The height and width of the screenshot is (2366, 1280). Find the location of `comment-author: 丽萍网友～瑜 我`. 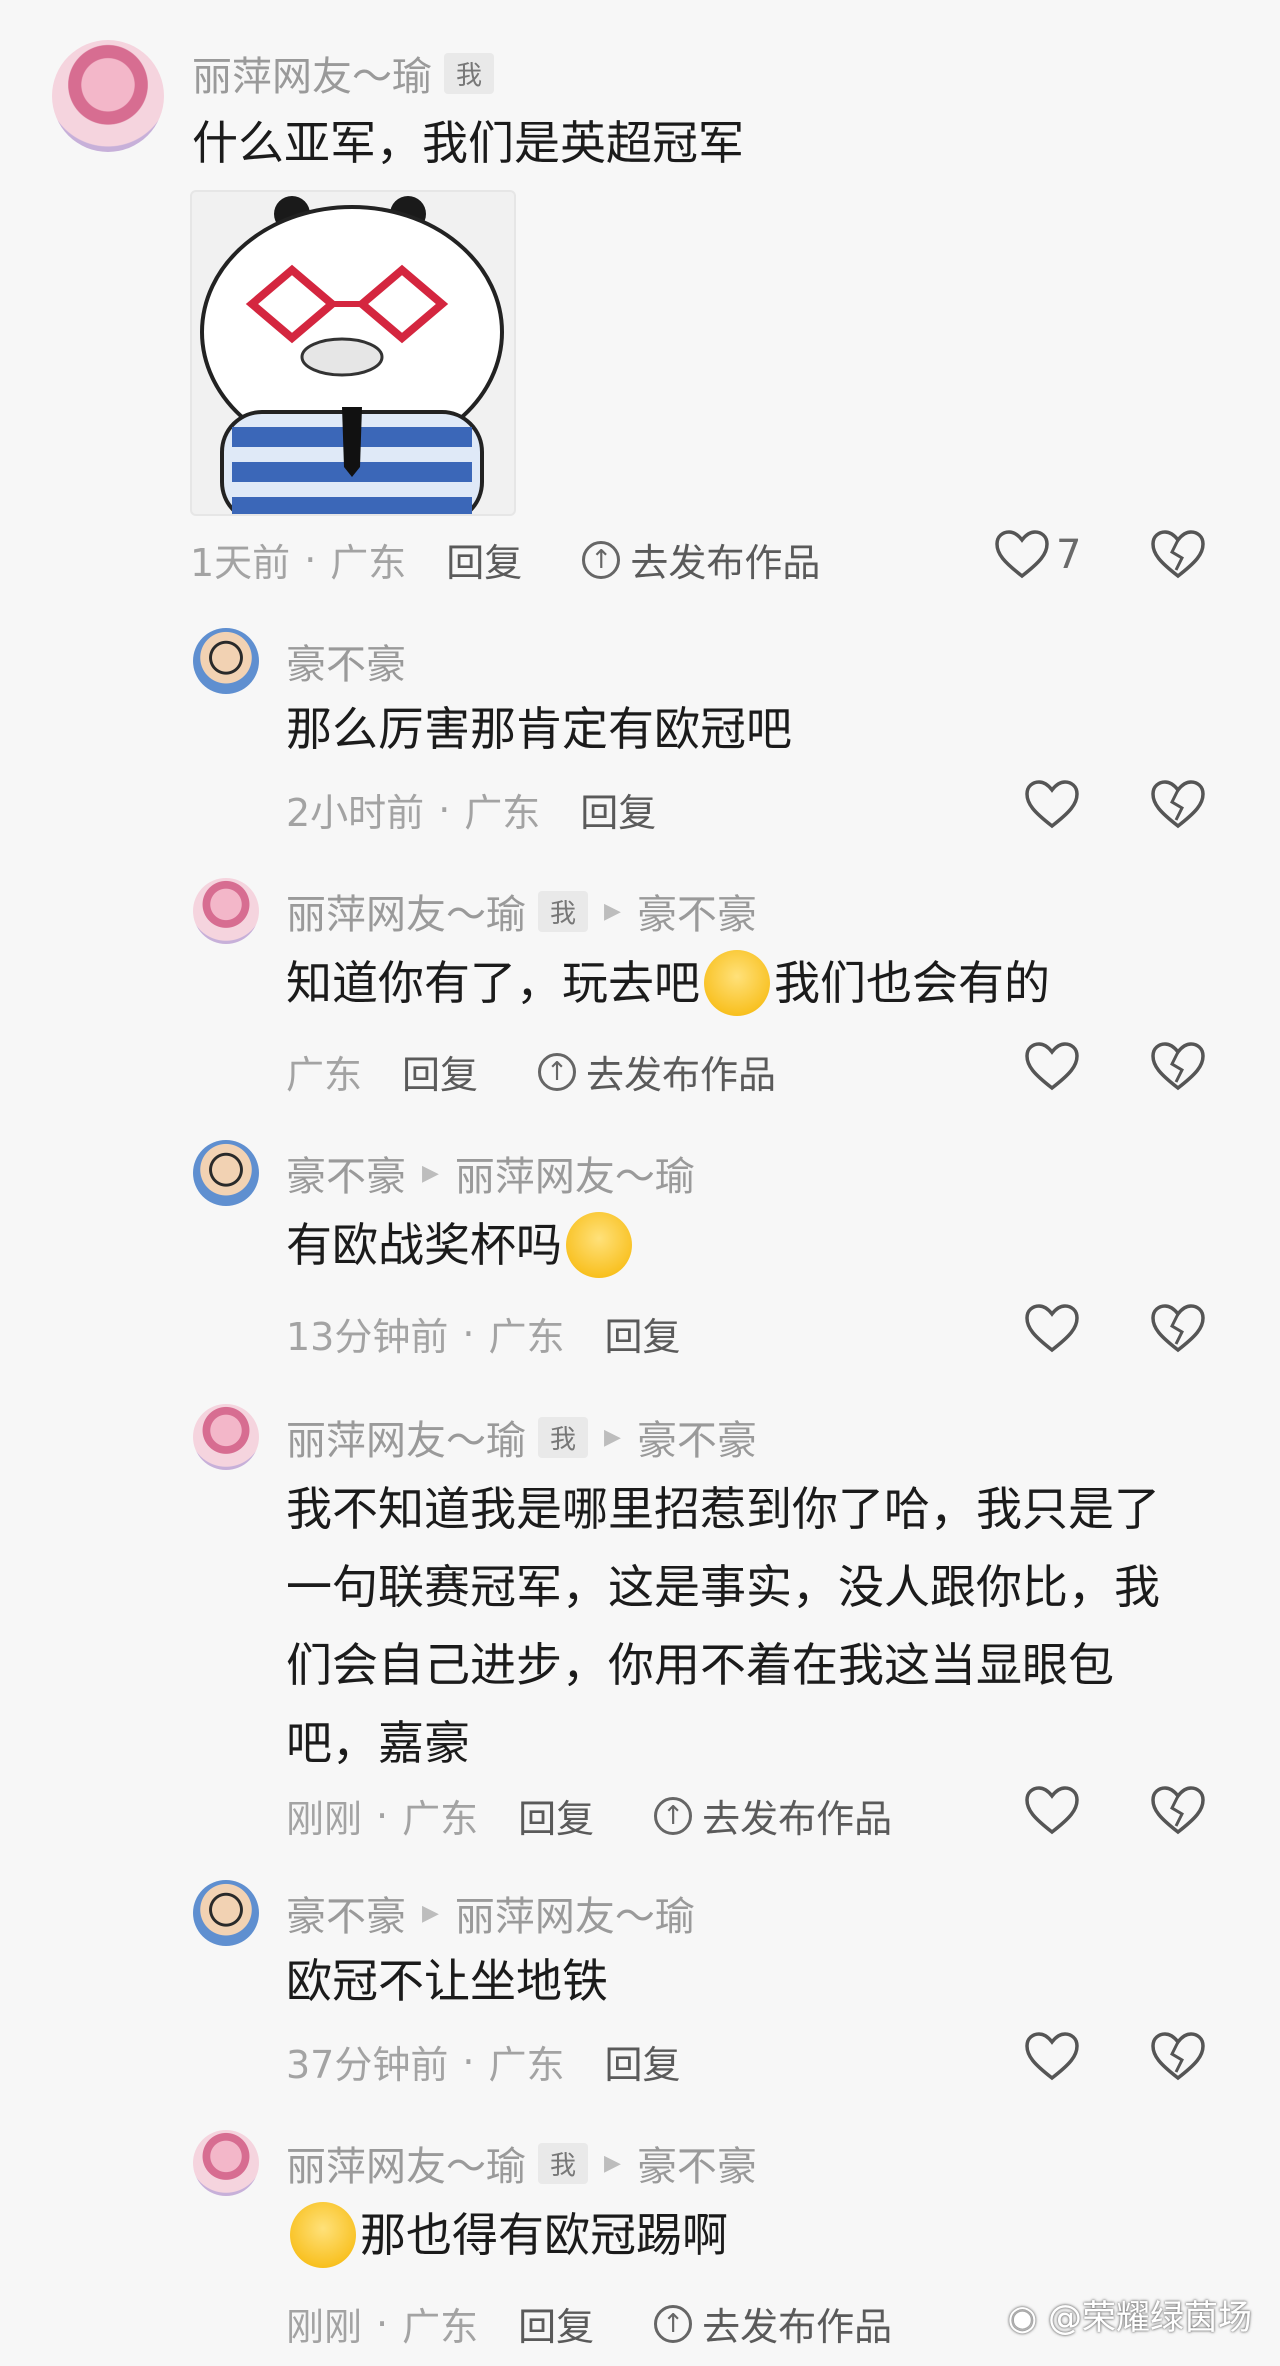

comment-author: 丽萍网友～瑜 我 is located at coordinates (343, 73).